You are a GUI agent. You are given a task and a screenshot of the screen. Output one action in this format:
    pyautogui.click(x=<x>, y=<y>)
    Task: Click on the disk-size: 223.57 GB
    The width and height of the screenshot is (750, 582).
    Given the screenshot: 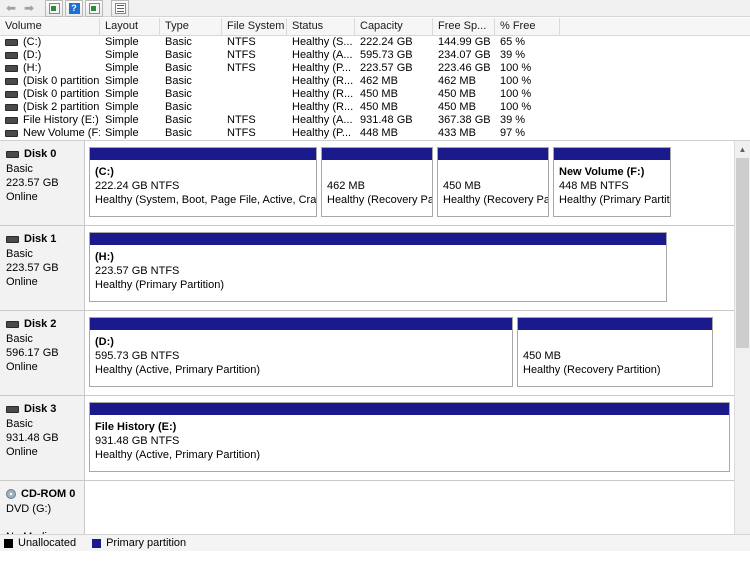 What is the action you would take?
    pyautogui.click(x=32, y=268)
    